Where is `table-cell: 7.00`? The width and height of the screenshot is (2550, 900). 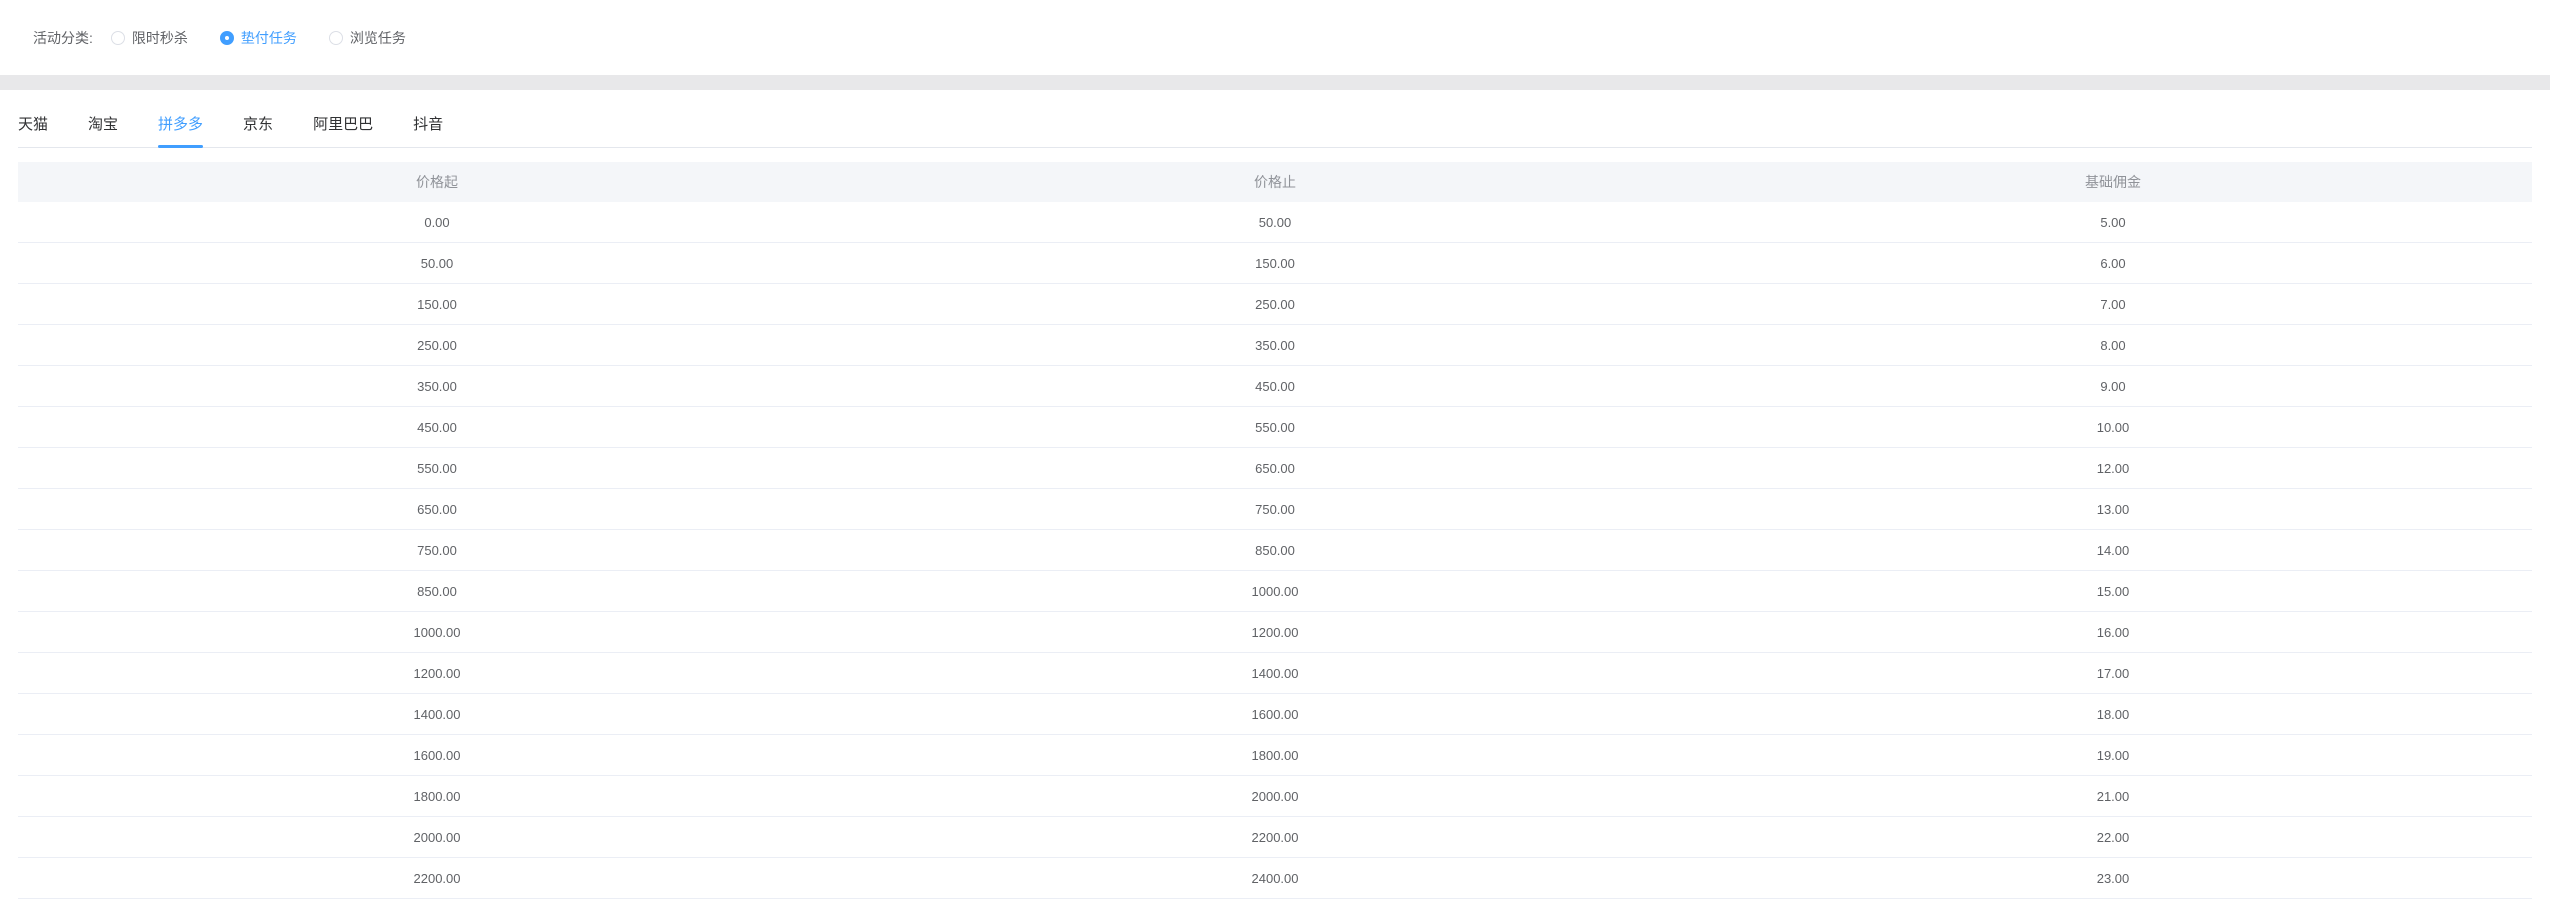 table-cell: 7.00 is located at coordinates (2113, 304).